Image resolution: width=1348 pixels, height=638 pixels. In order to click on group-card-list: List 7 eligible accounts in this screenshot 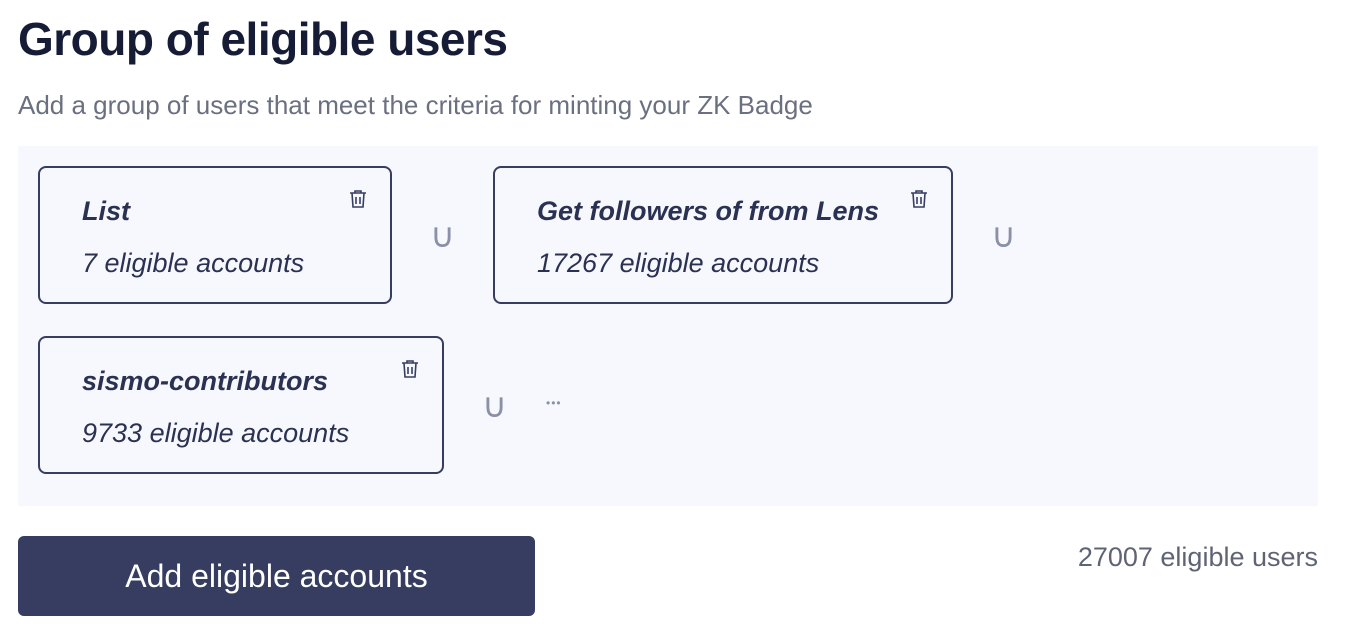, I will do `click(215, 235)`.